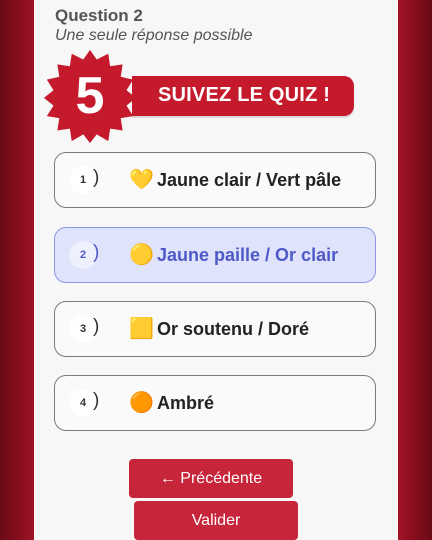 This screenshot has height=540, width=432. What do you see at coordinates (233, 329) in the screenshot?
I see `option-label: Or soutenu / Doré` at bounding box center [233, 329].